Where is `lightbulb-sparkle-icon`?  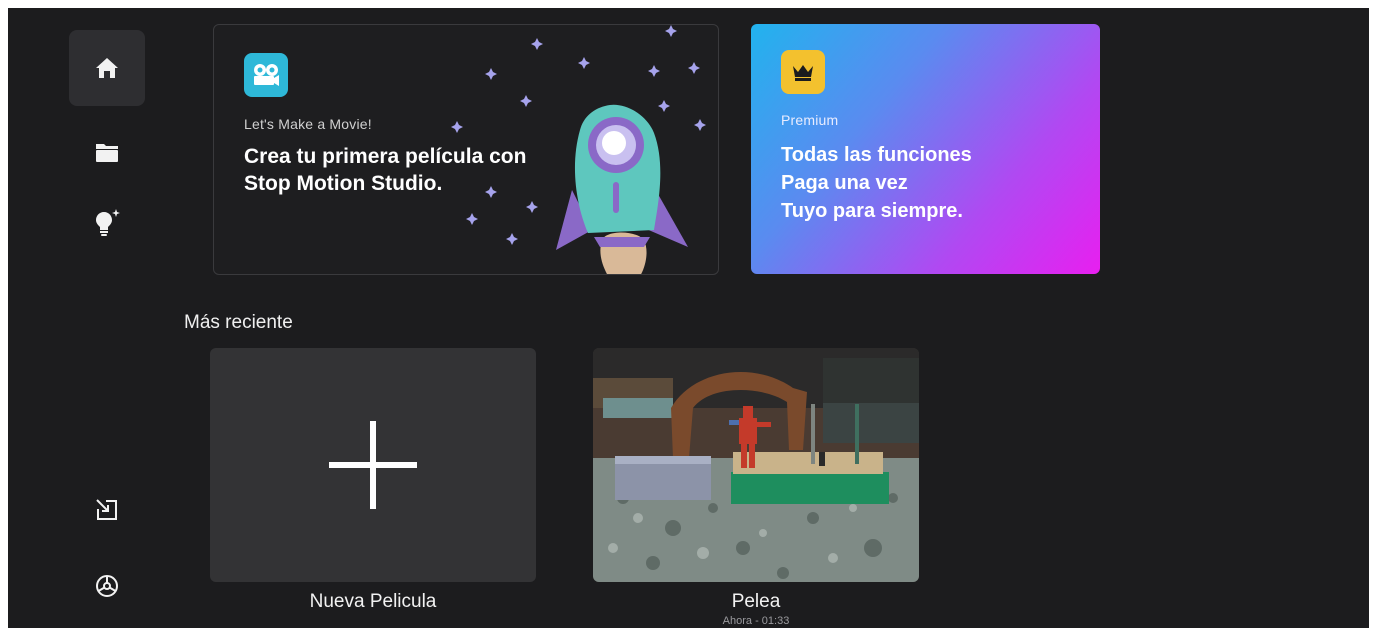
lightbulb-sparkle-icon is located at coordinates (108, 222).